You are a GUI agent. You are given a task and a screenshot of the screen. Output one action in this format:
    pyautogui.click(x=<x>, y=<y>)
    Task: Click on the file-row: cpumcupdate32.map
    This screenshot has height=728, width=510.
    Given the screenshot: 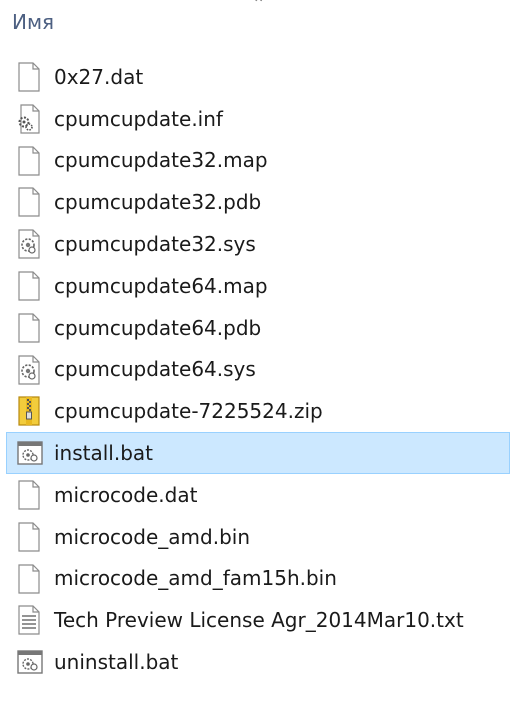 What is the action you would take?
    pyautogui.click(x=255, y=161)
    